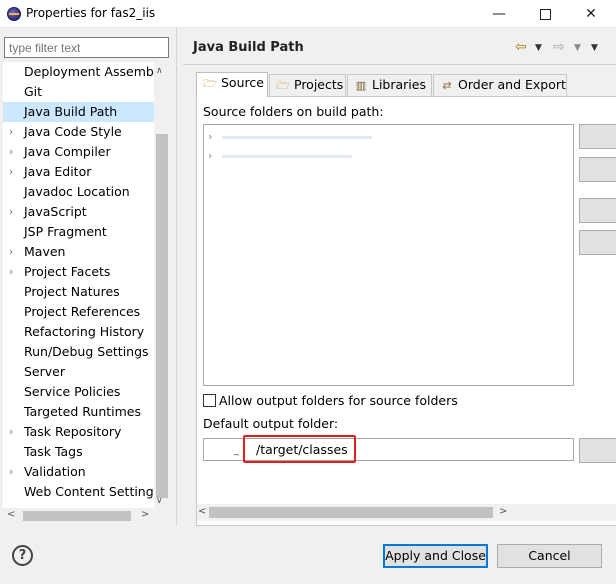 The height and width of the screenshot is (584, 616). I want to click on output-prefix: _, so click(236, 450).